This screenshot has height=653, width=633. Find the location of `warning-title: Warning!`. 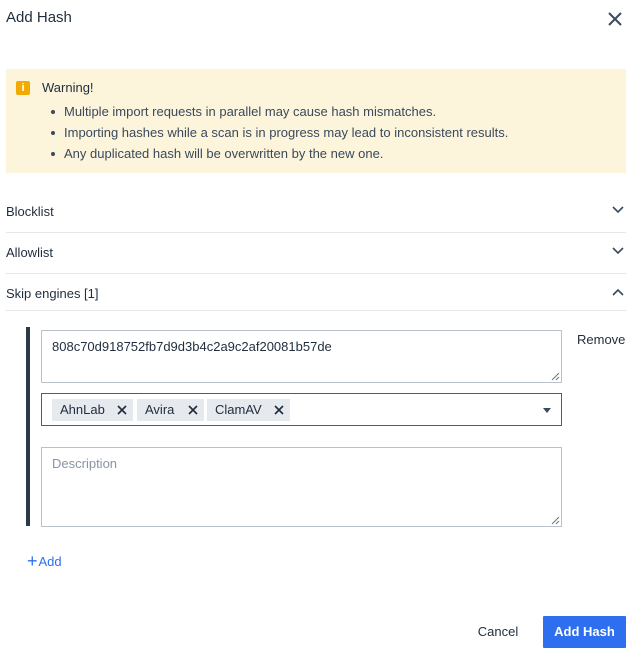

warning-title: Warning! is located at coordinates (68, 87).